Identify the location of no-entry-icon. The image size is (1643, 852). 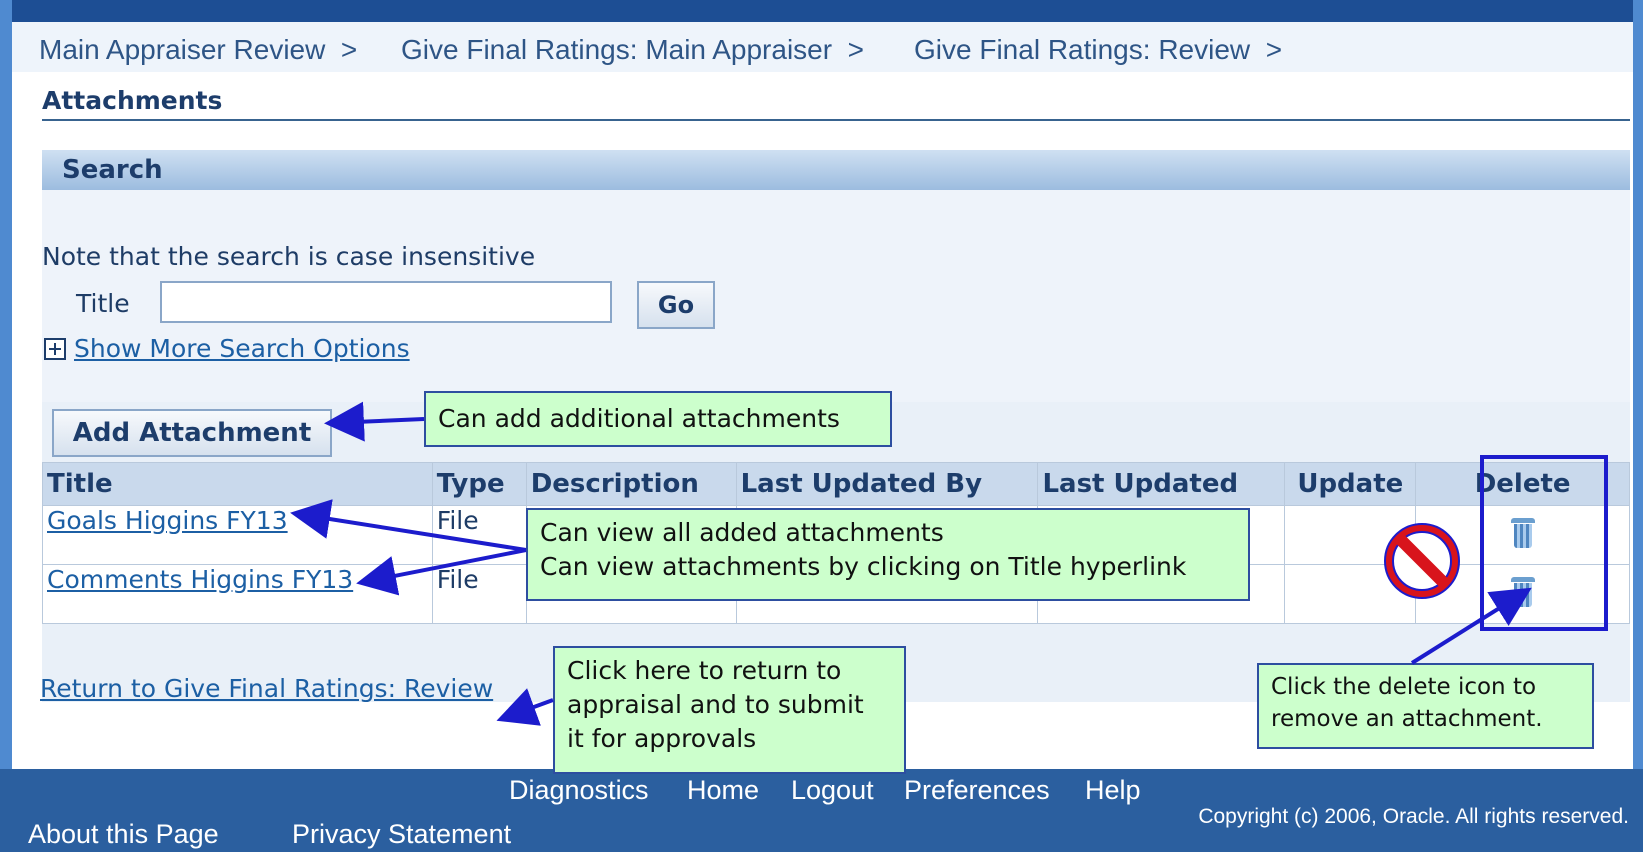
(1422, 561).